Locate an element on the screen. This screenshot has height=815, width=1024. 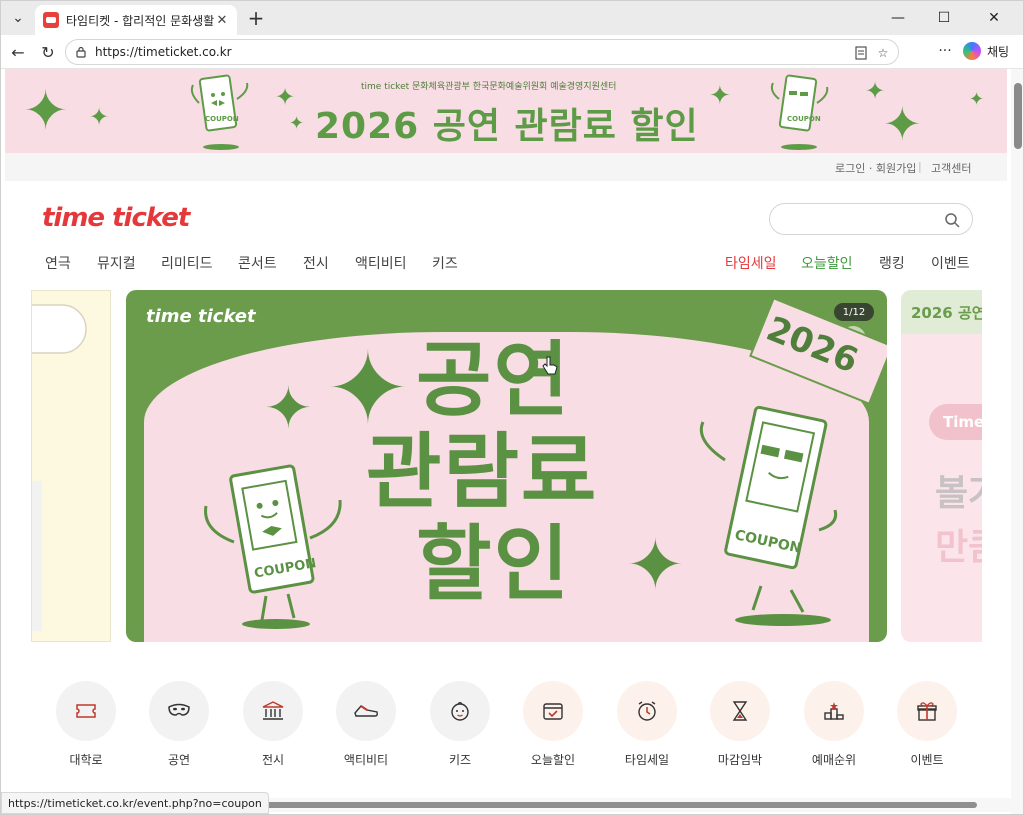
category-label: 대학로 is located at coordinates (86, 760).